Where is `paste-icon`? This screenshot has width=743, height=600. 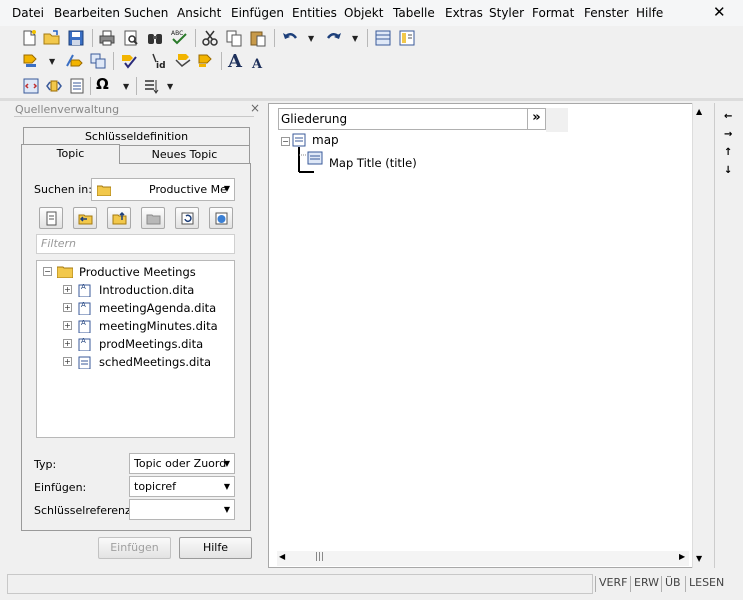
paste-icon is located at coordinates (258, 38).